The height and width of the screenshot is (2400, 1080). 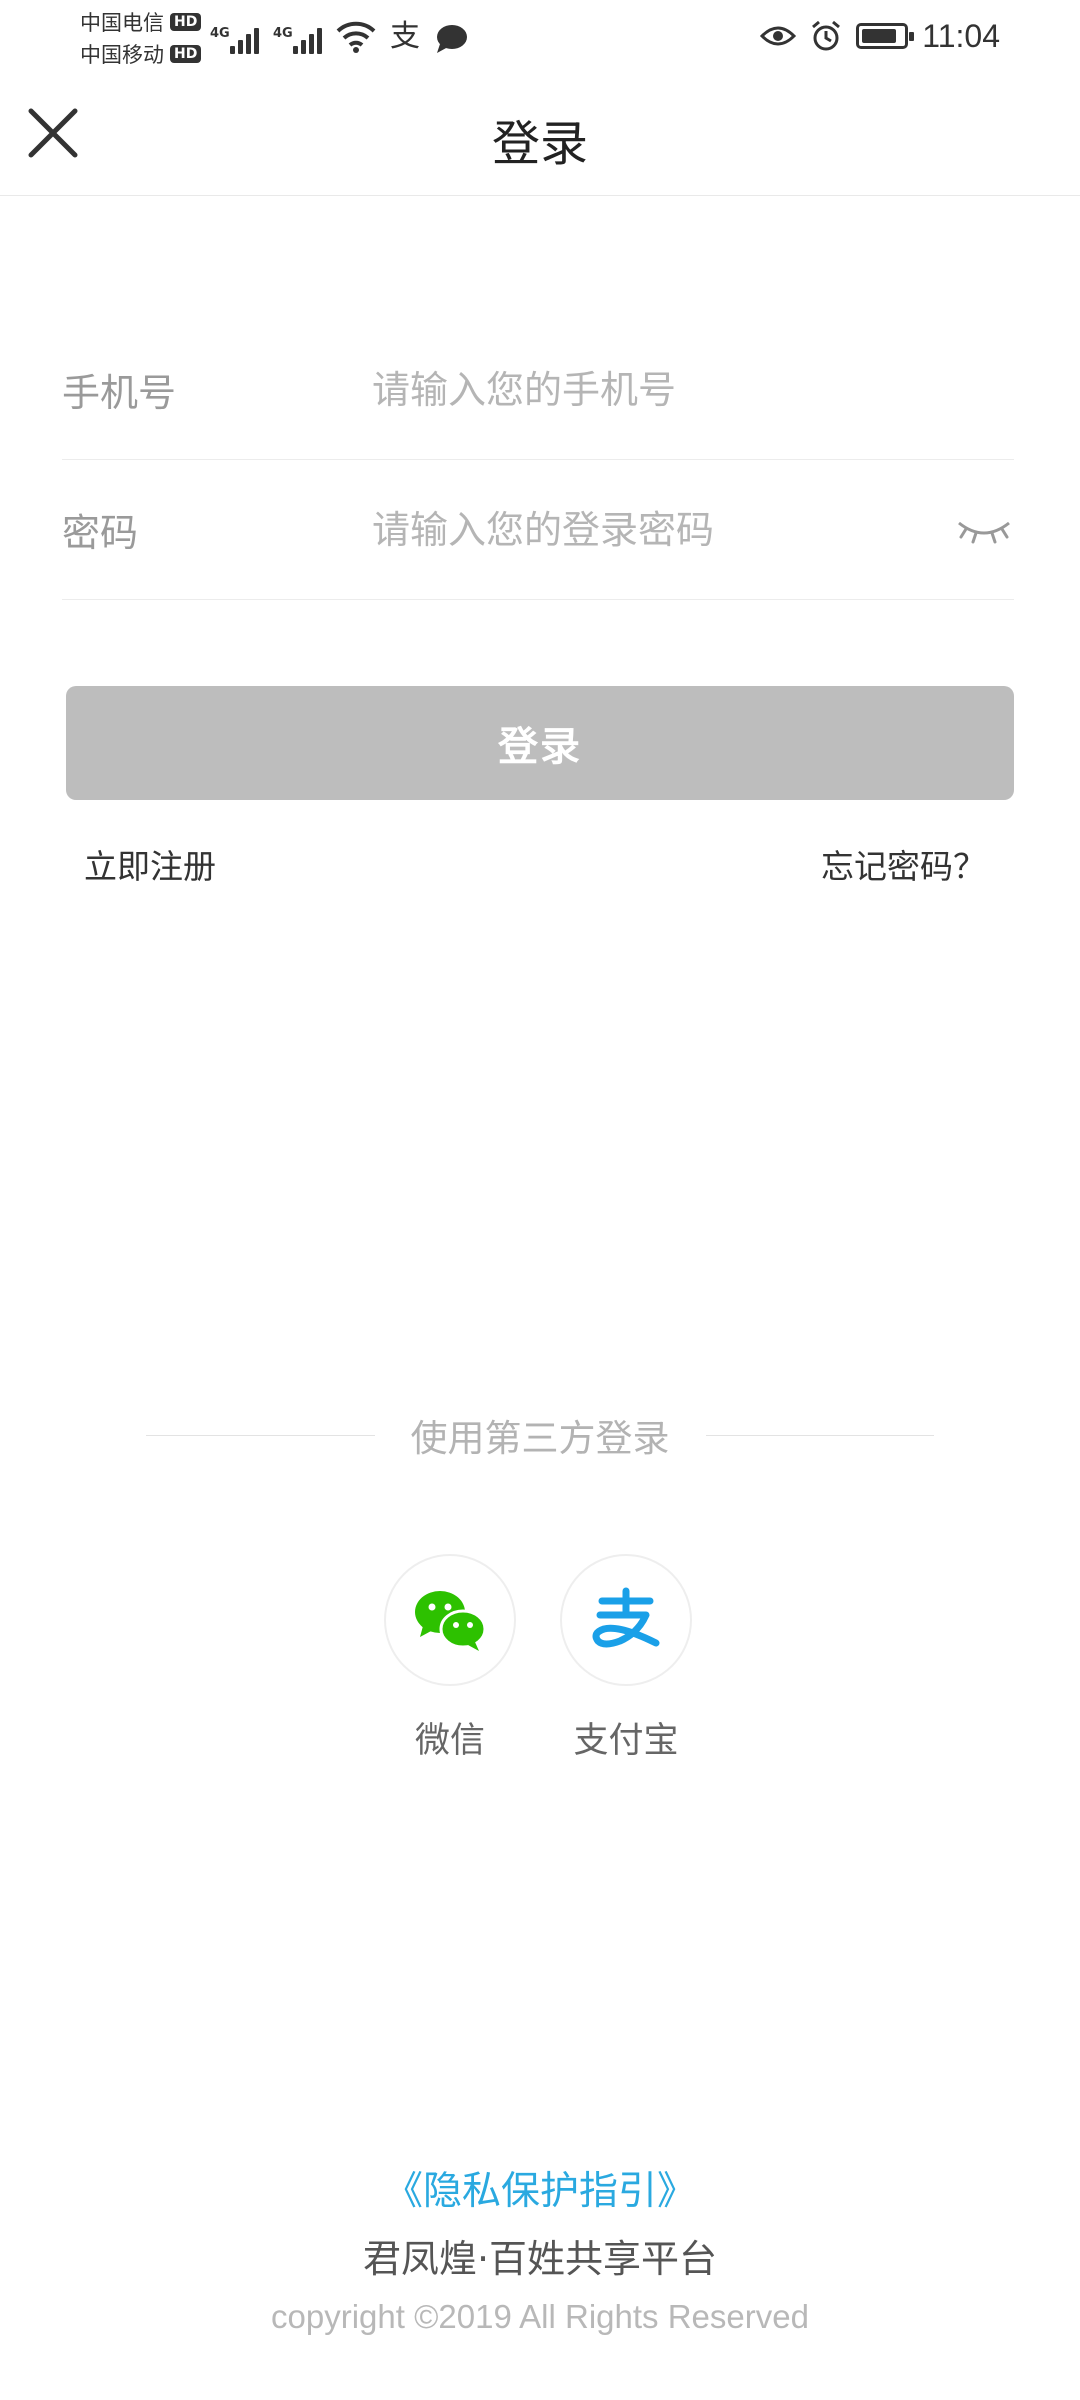 I want to click on alipay-label: 支付宝, so click(x=626, y=1741).